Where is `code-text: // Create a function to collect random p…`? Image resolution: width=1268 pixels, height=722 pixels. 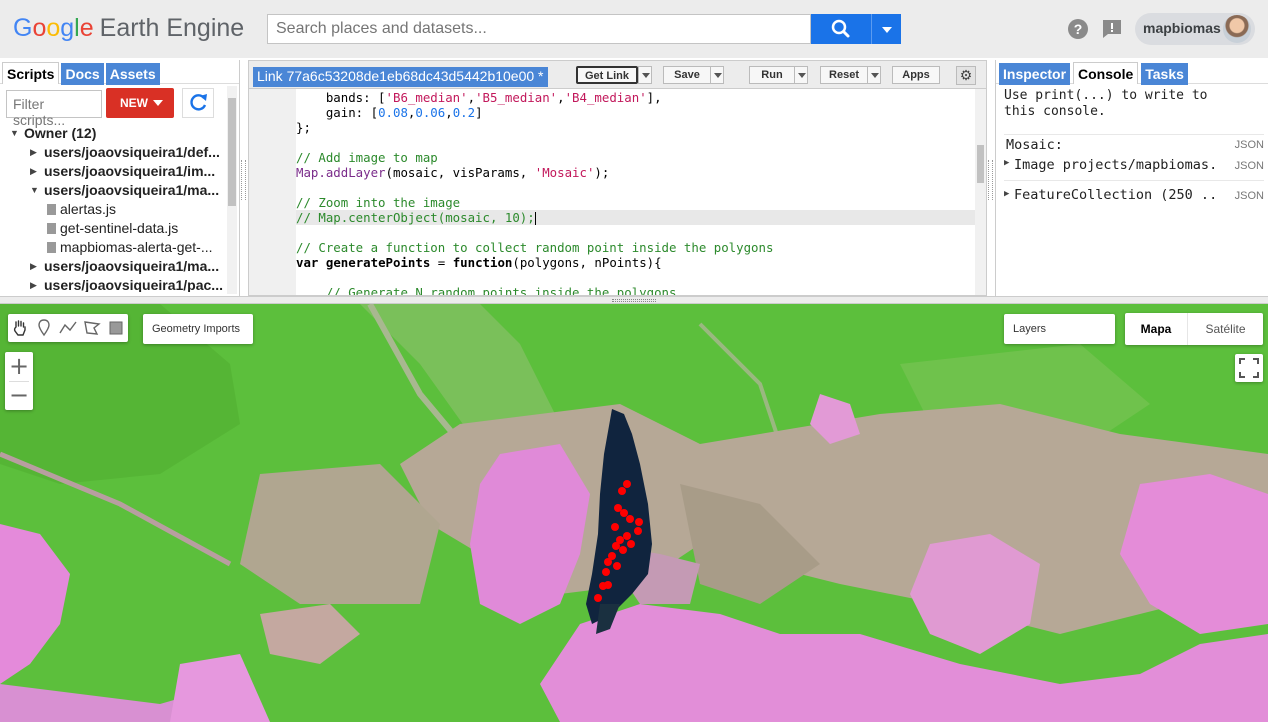
code-text: // Create a function to collect random p… is located at coordinates (535, 247).